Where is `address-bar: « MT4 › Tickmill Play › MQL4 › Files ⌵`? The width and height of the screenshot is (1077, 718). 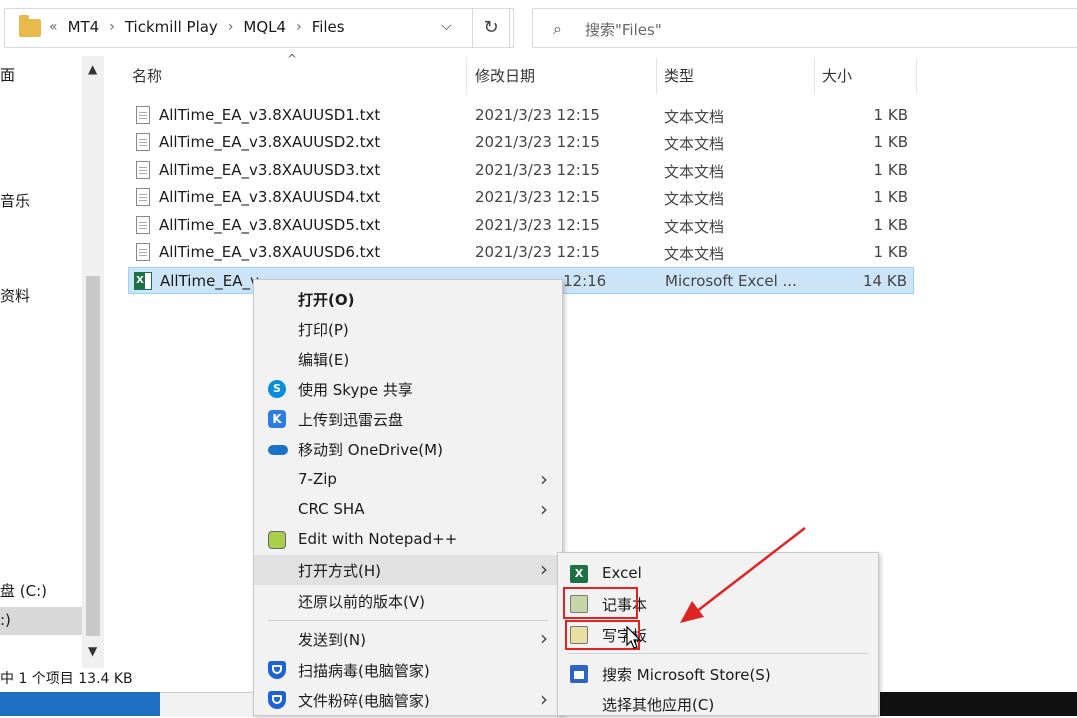
address-bar: « MT4 › Tickmill Play › MQL4 › Files ⌵ is located at coordinates (259, 28).